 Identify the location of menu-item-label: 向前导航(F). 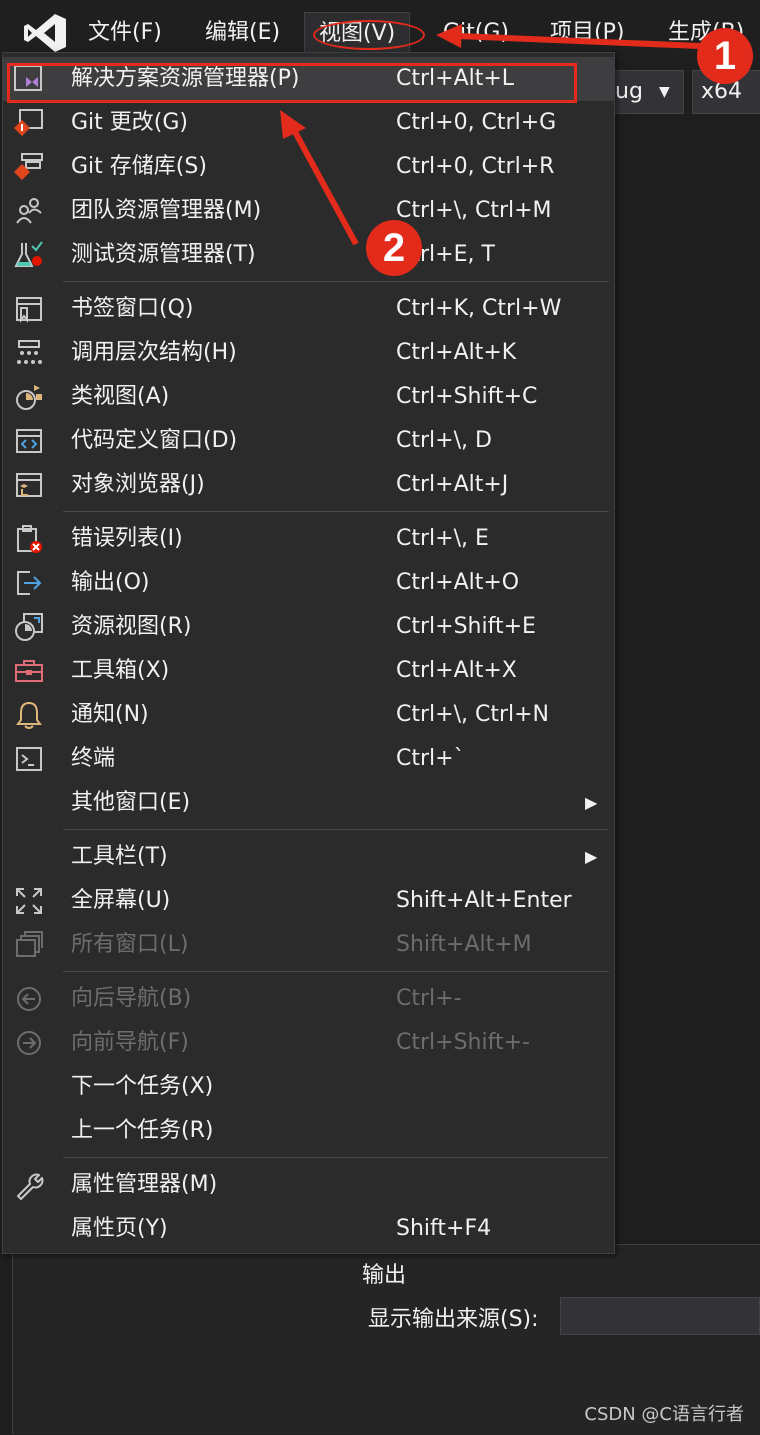
(130, 1042).